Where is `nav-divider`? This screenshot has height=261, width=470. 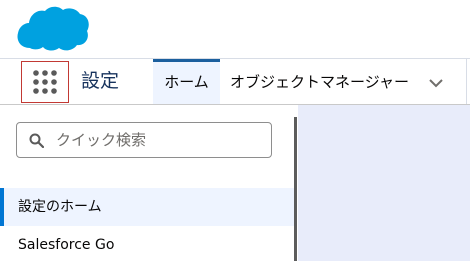 nav-divider is located at coordinates (466, 81).